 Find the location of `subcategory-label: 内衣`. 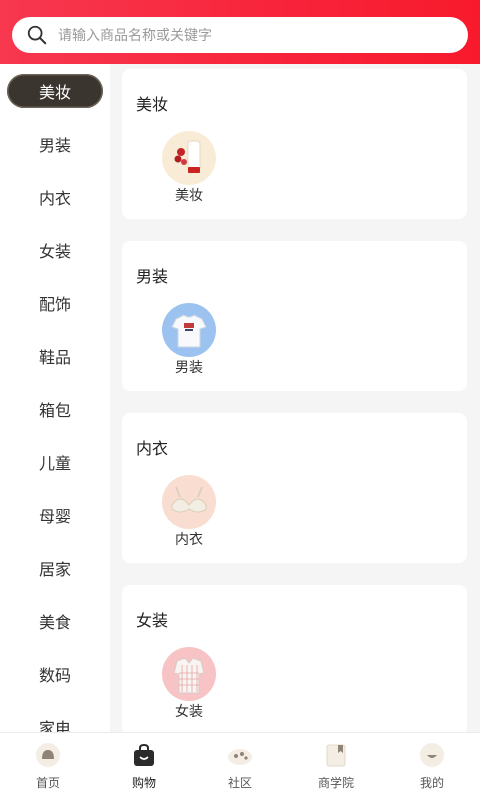

subcategory-label: 内衣 is located at coordinates (189, 539).